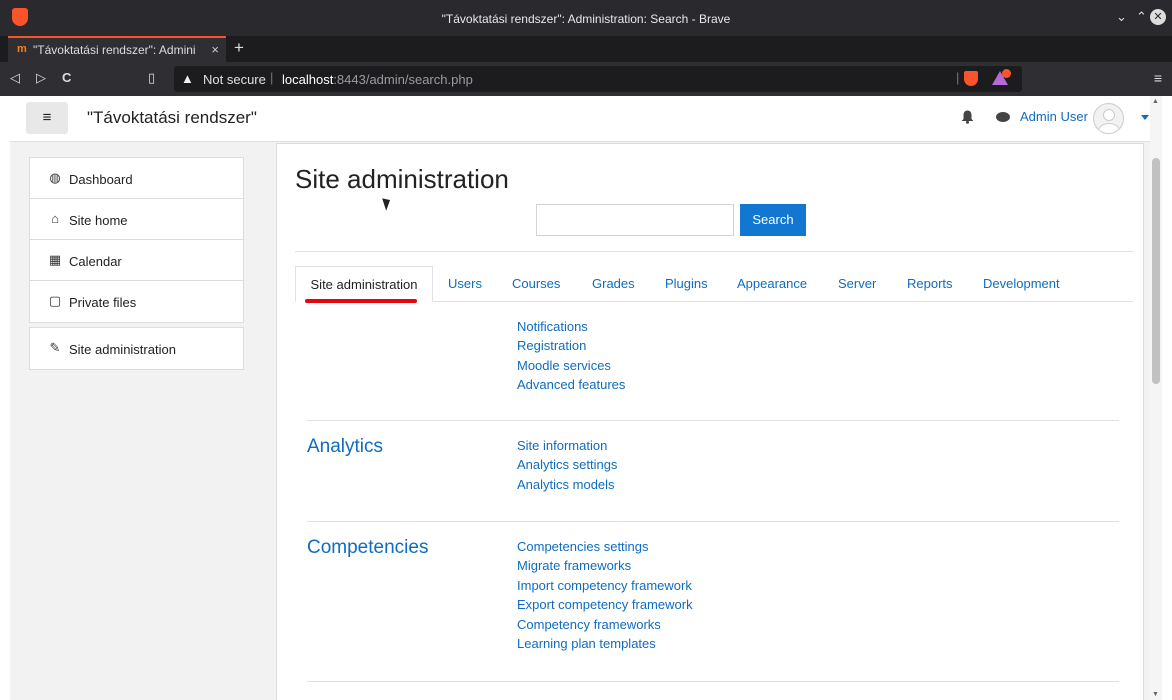  Describe the element at coordinates (114, 50) in the screenshot. I see `tab-label: "Távoktatási rendszer": Admini` at that location.